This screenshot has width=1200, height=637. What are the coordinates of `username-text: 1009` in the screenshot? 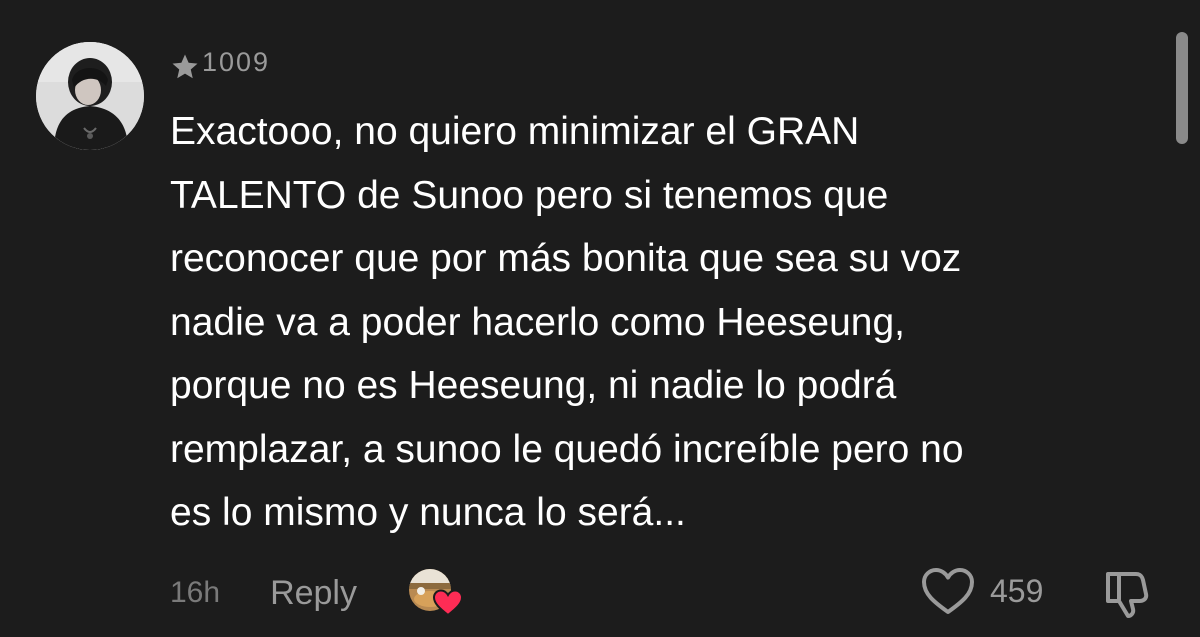 It's located at (236, 61).